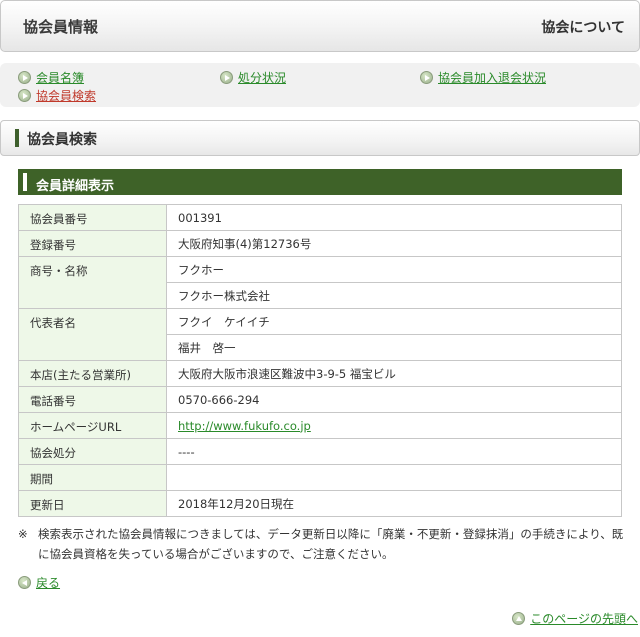 The width and height of the screenshot is (640, 637). What do you see at coordinates (48, 582) in the screenshot?
I see `back-link-label: 戻る` at bounding box center [48, 582].